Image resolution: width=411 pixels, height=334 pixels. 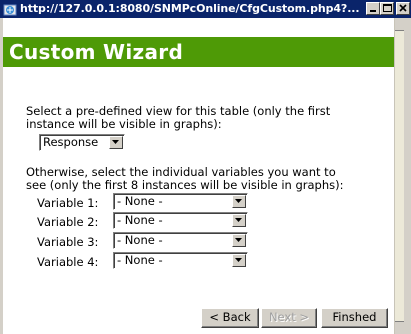 I want to click on maximize-button, so click(x=387, y=8).